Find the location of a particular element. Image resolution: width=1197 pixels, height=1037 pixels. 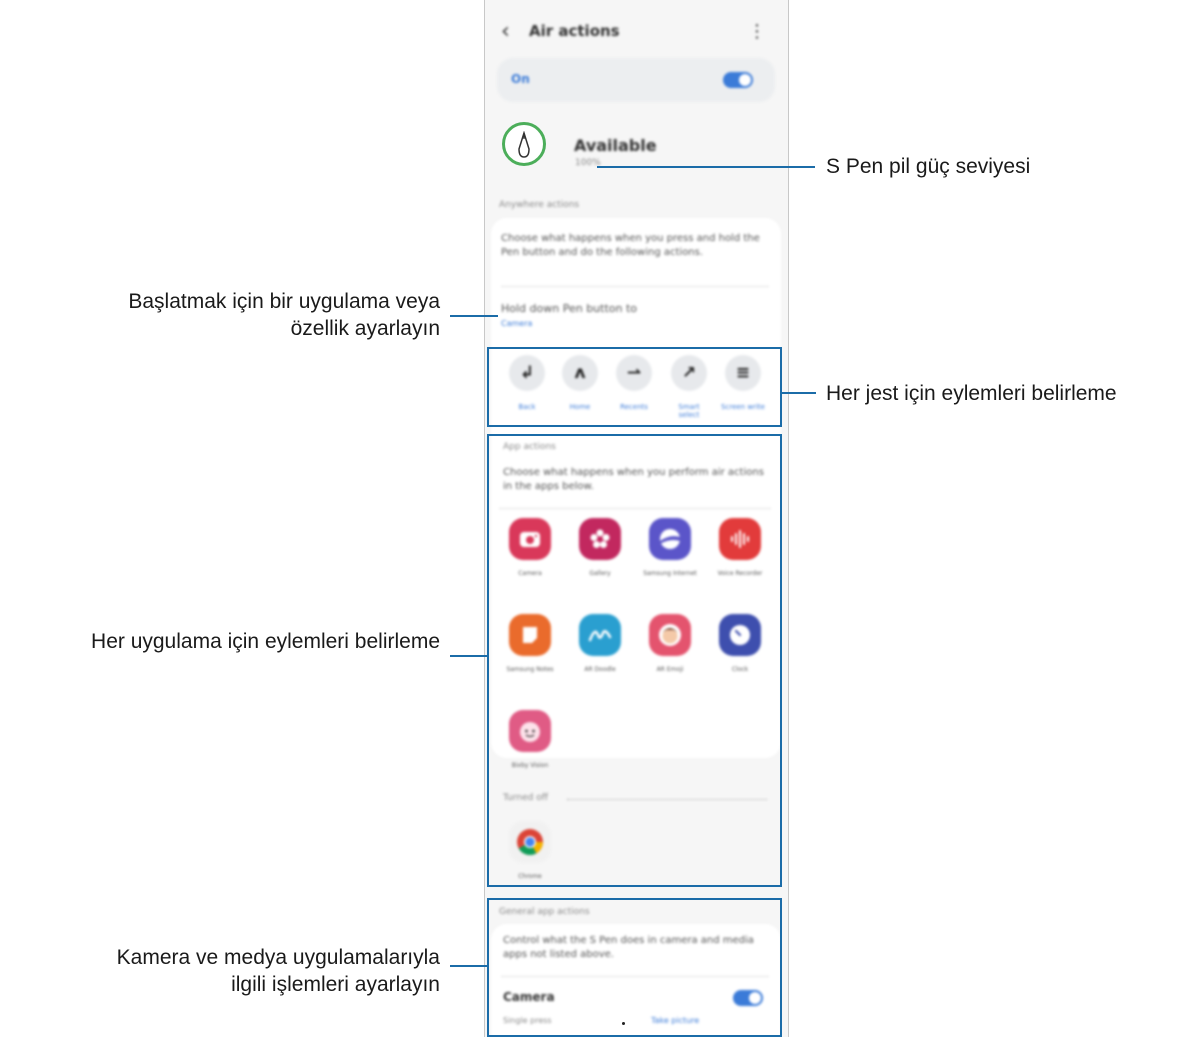

s-pen-icon is located at coordinates (524, 144).